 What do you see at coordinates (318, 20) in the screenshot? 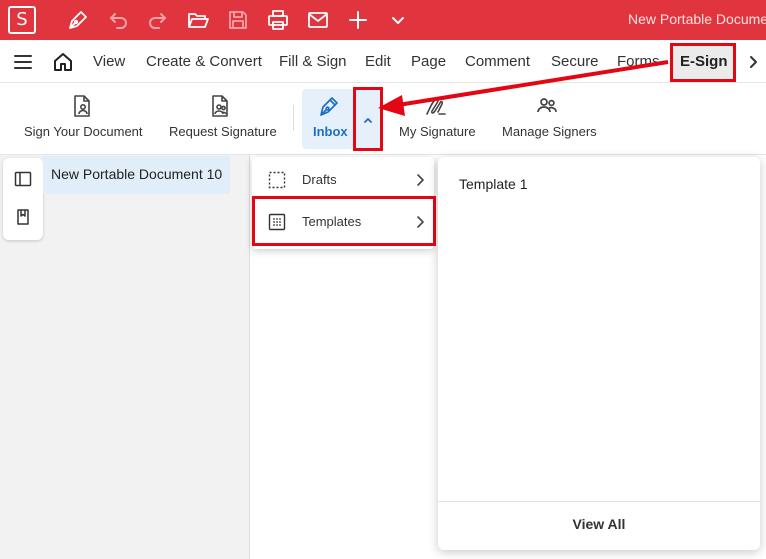
I see `mail-icon` at bounding box center [318, 20].